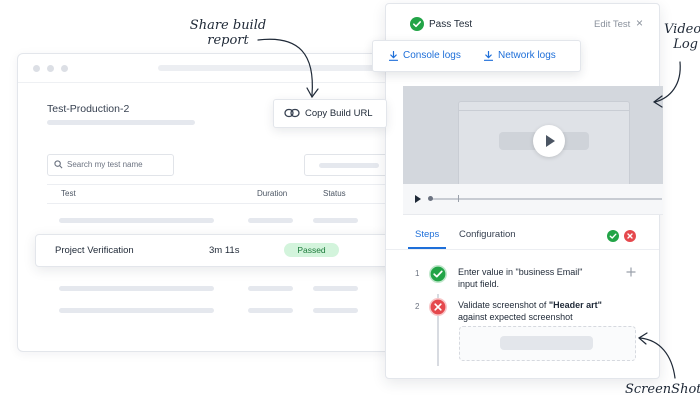 The height and width of the screenshot is (401, 700). I want to click on pass-check-icon, so click(417, 24).